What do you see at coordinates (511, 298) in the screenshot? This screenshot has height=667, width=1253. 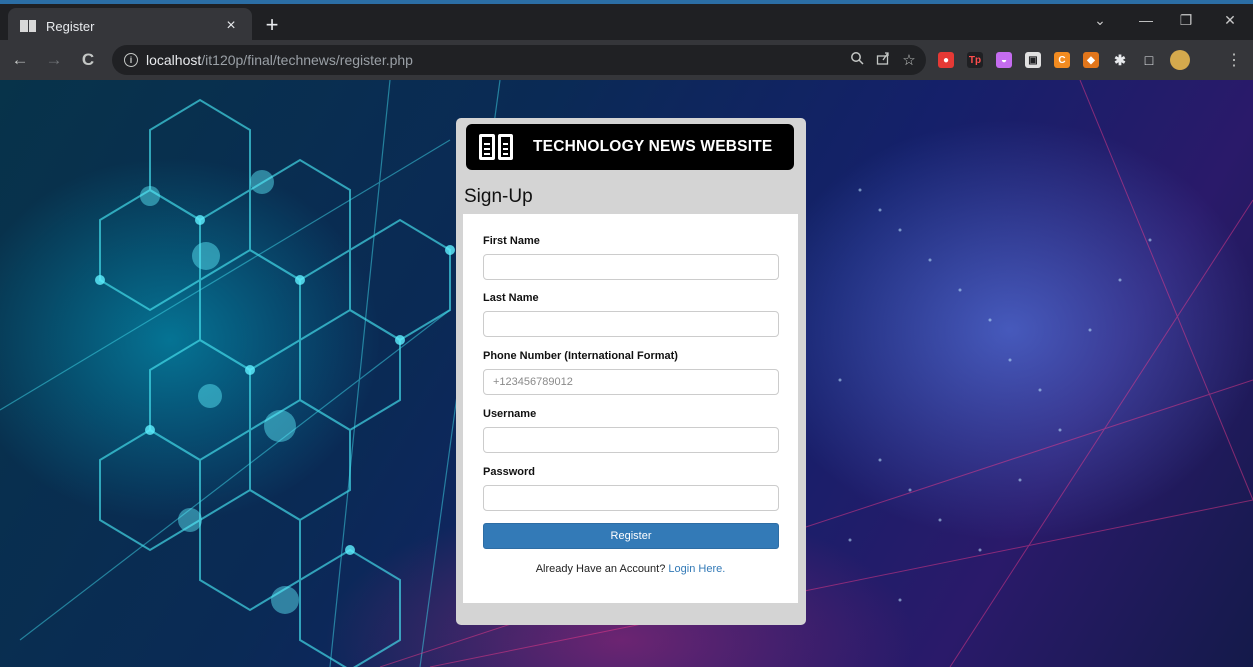 I see `last-name-label: Last Name` at bounding box center [511, 298].